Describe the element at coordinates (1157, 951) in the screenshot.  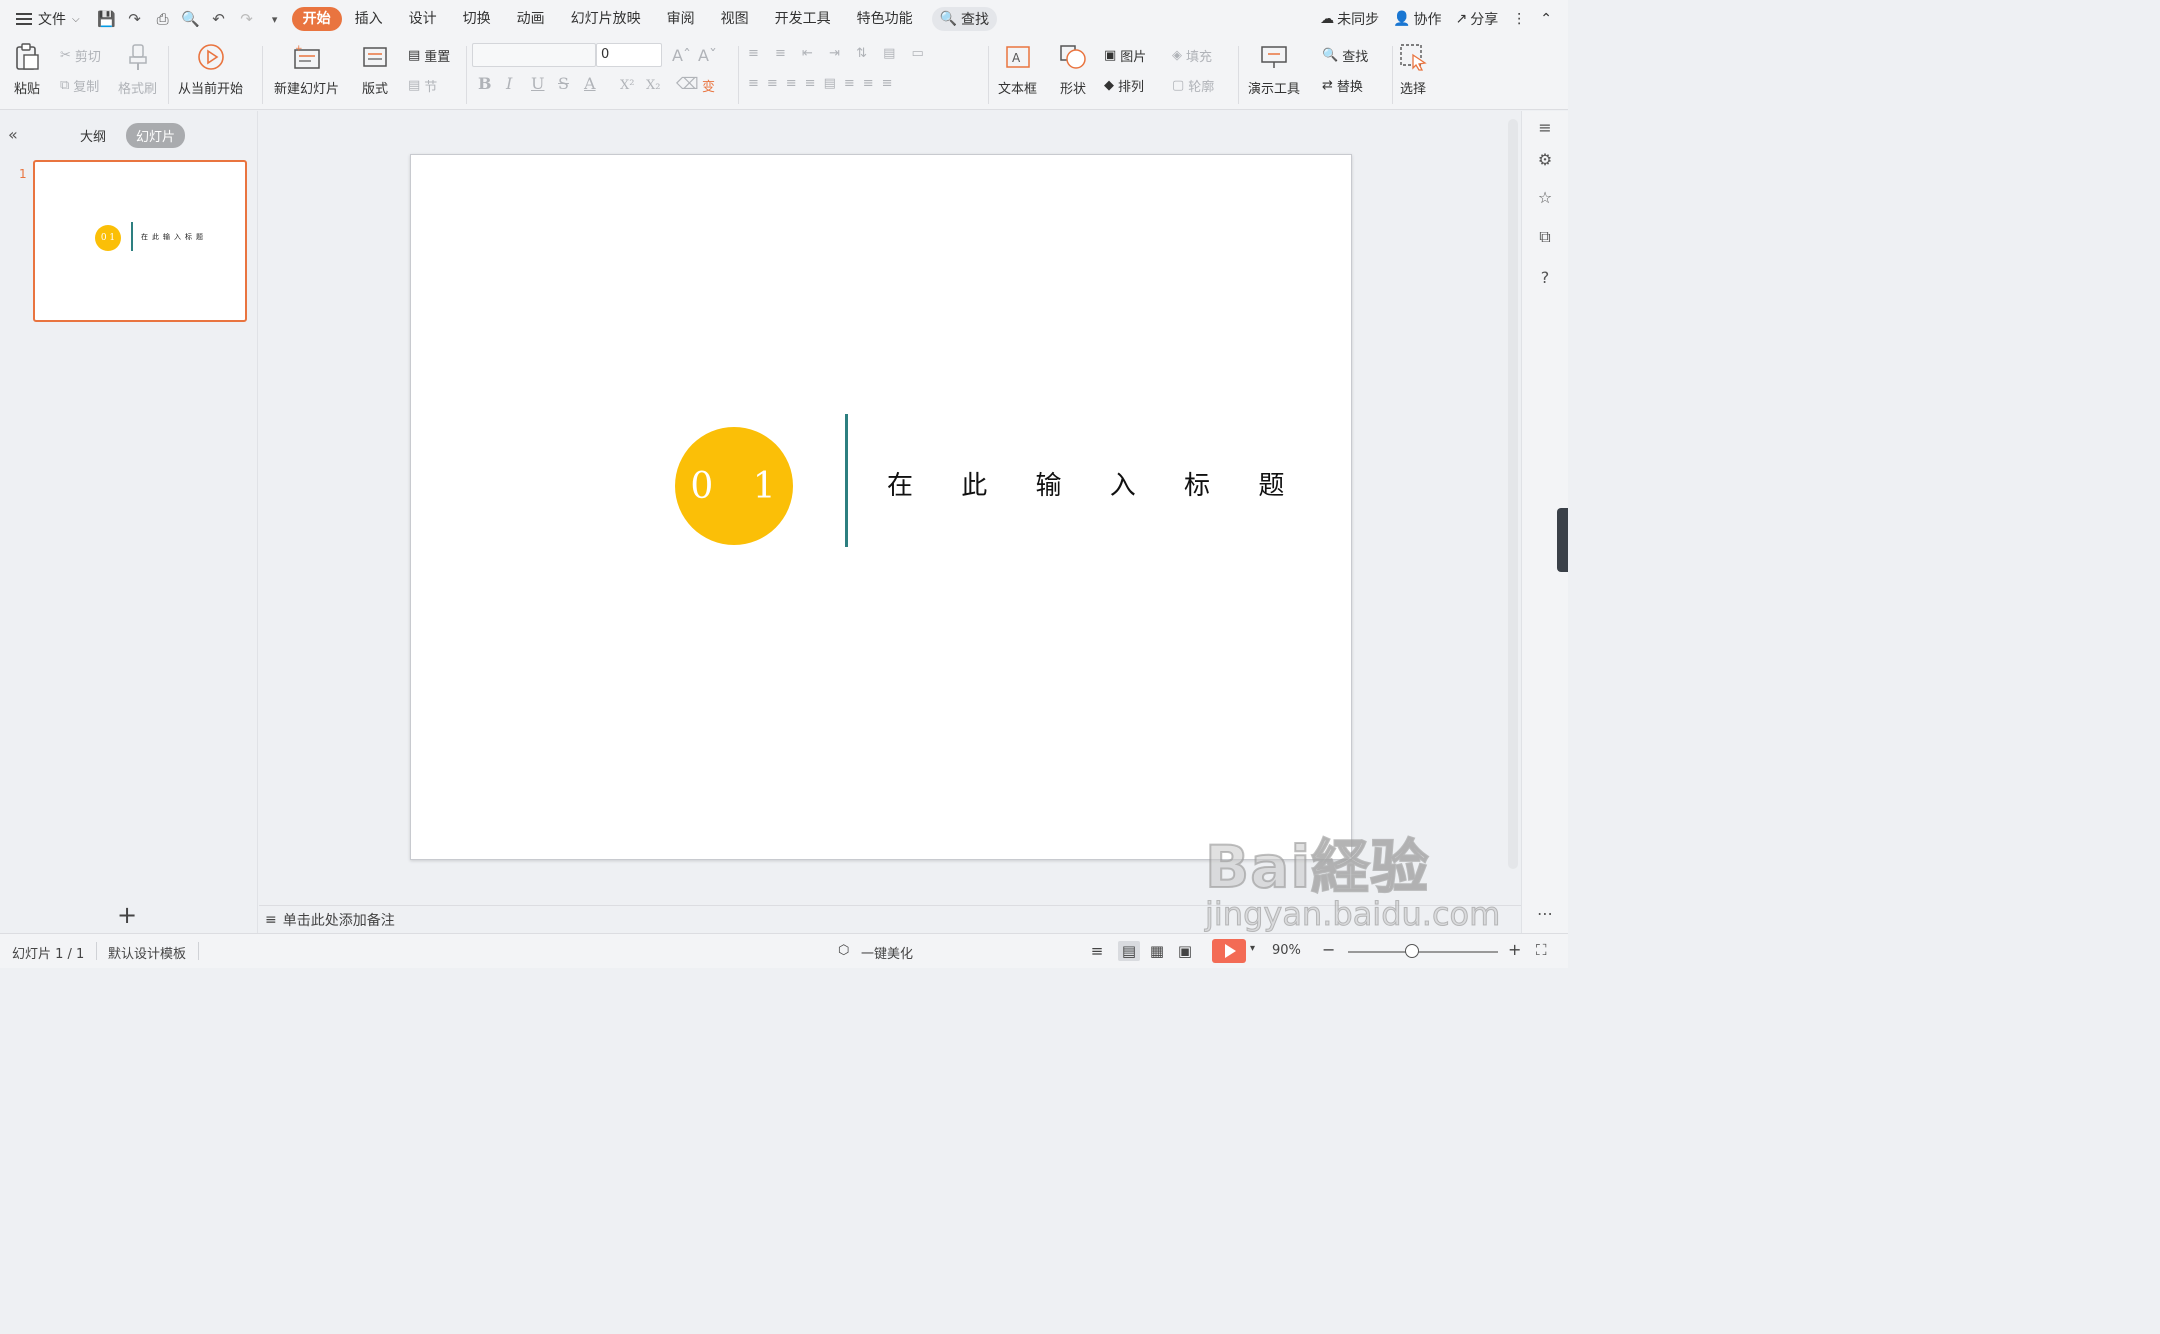
I see `slide-sorter-icon: ▦` at that location.